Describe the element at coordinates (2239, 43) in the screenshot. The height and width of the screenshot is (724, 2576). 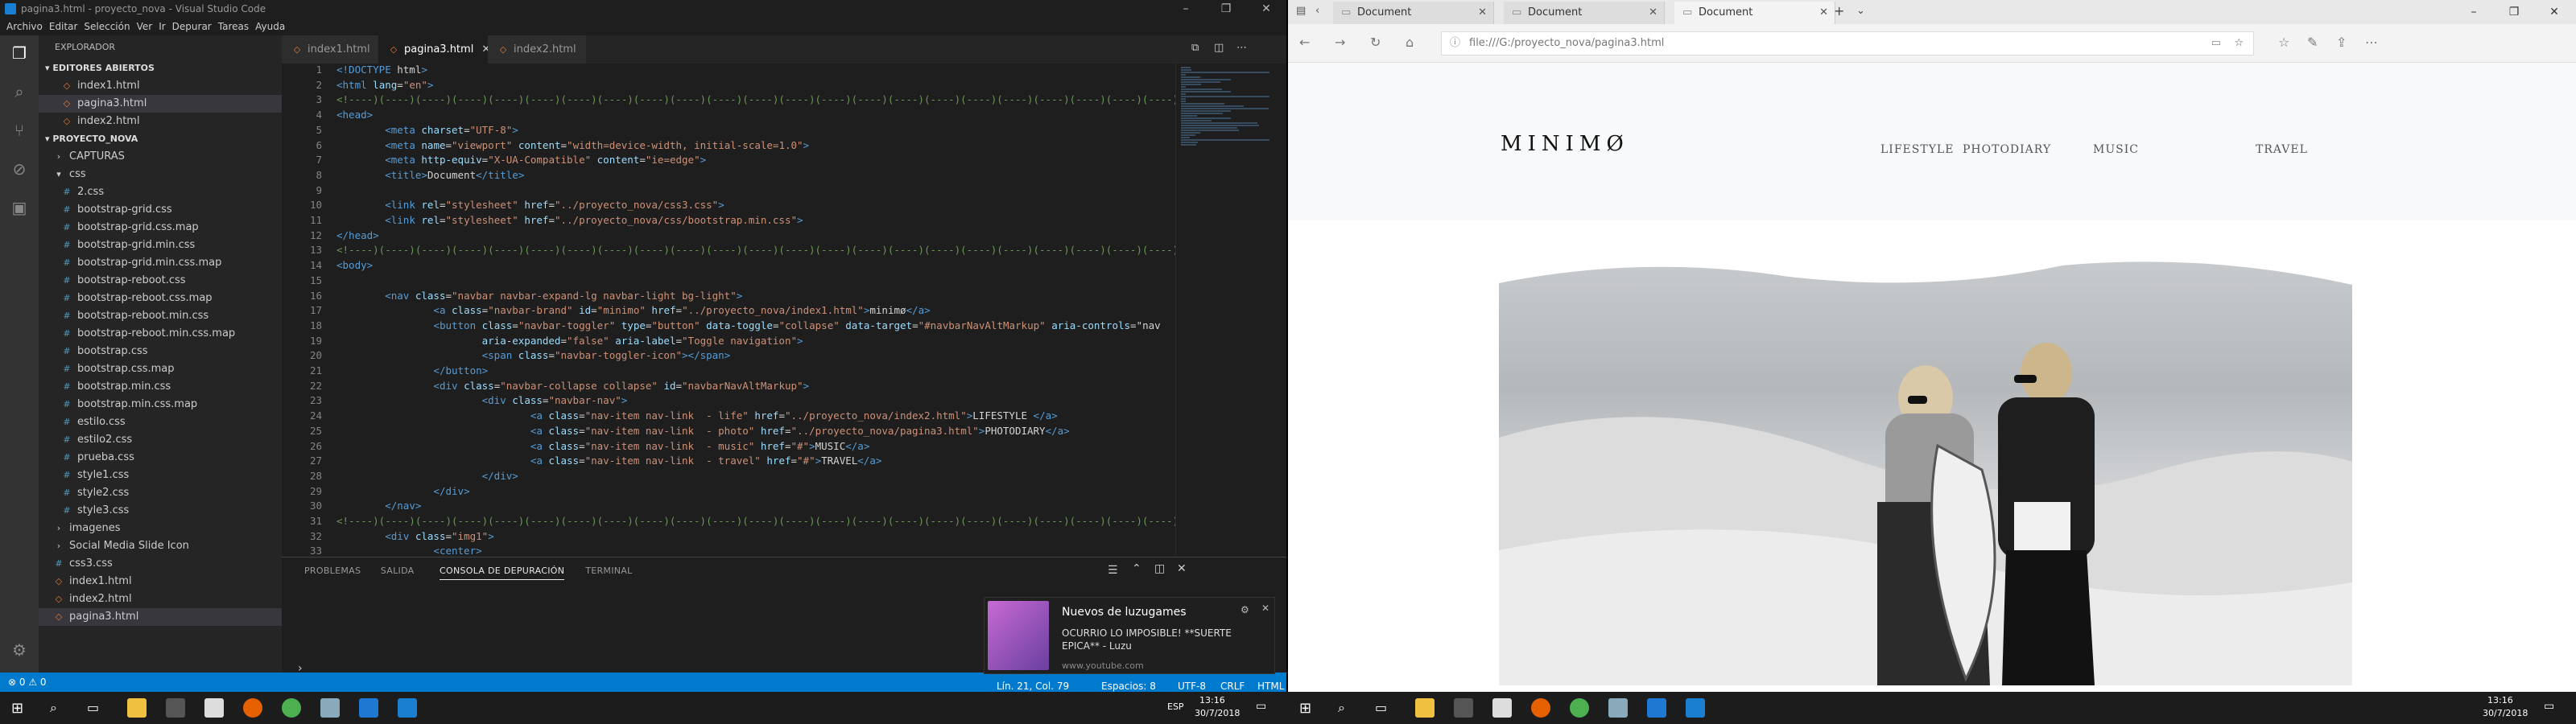
I see `favorite-star-icon: ☆` at that location.